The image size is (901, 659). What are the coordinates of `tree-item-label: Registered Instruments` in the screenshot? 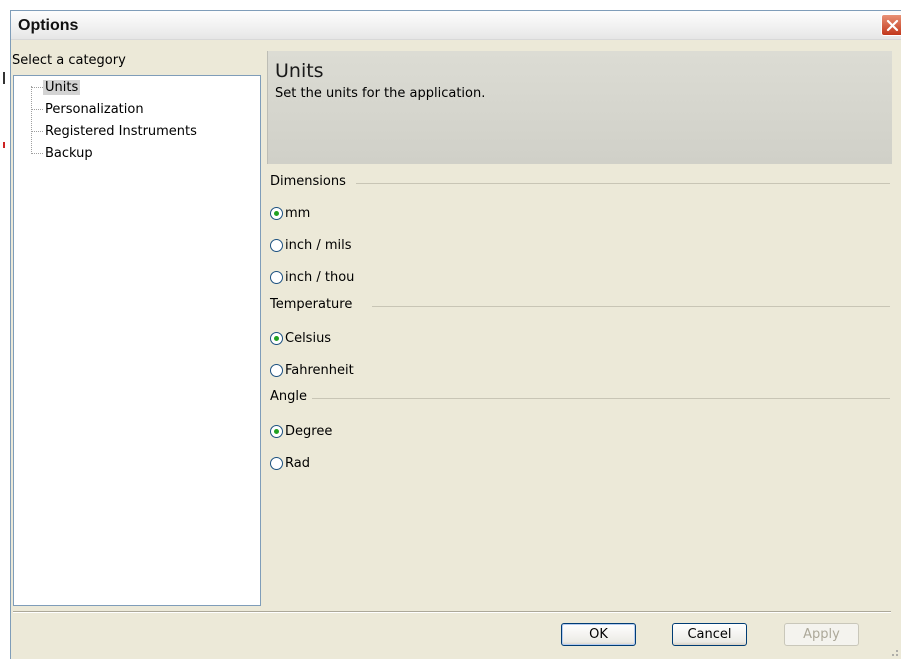 It's located at (121, 131).